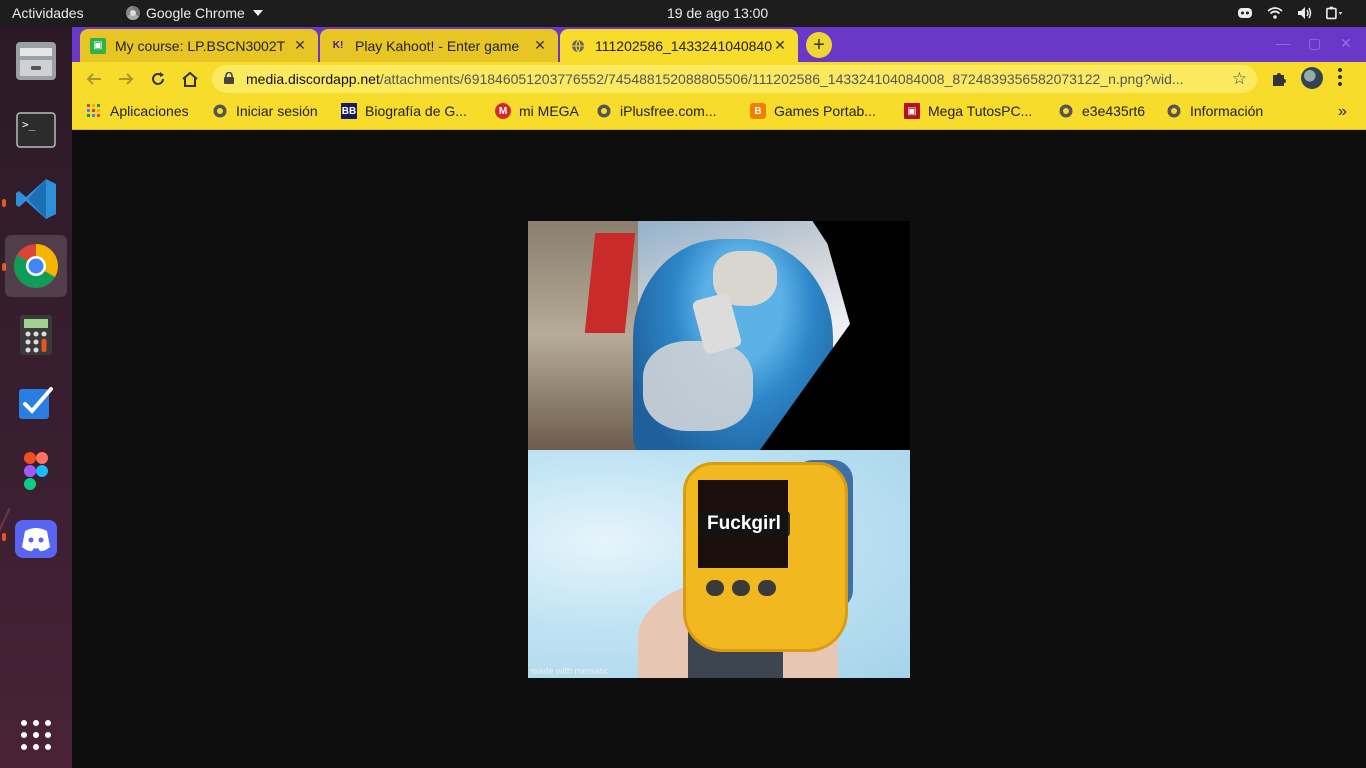 The image size is (1366, 768). I want to click on bookmark-iniciar-sesion: Iniciar sesión, so click(265, 111).